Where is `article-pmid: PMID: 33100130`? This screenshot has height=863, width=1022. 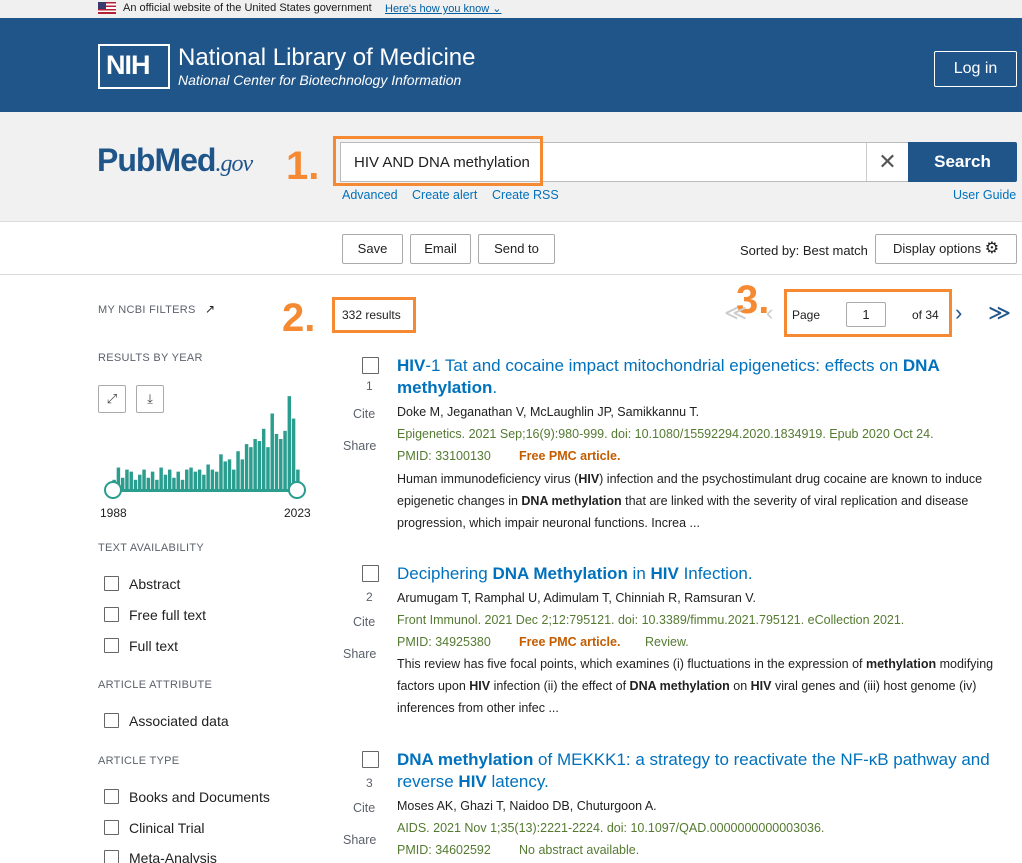 article-pmid: PMID: 33100130 is located at coordinates (444, 456).